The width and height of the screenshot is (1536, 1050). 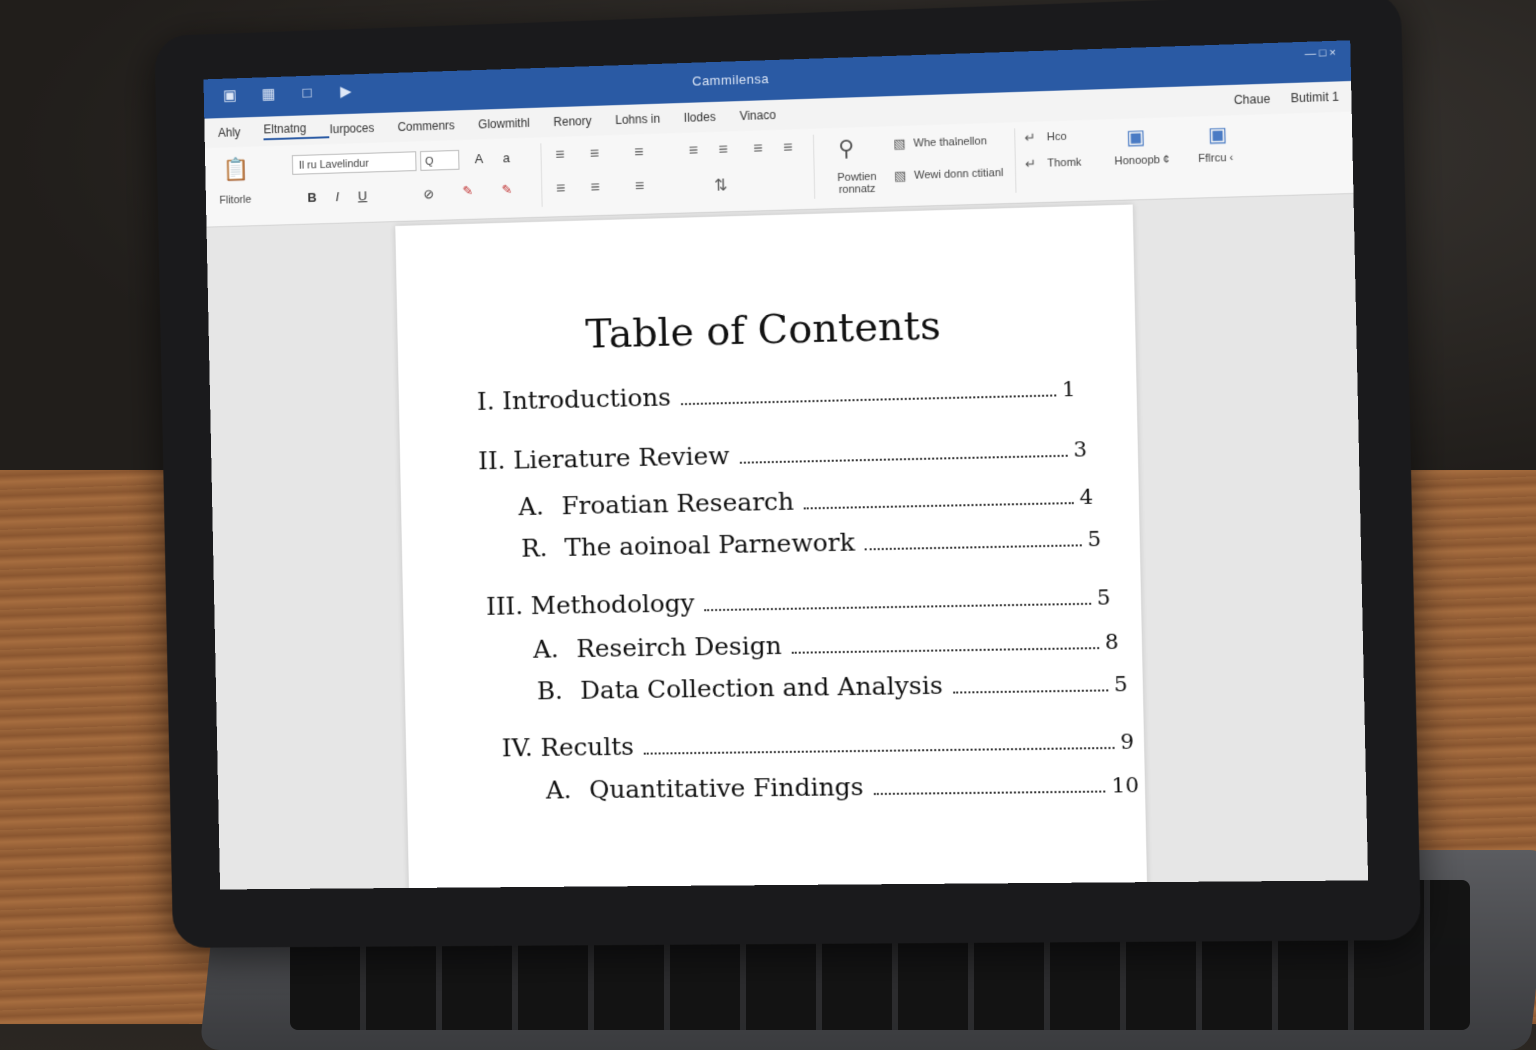 I want to click on toc-text: Methodology, so click(x=613, y=604).